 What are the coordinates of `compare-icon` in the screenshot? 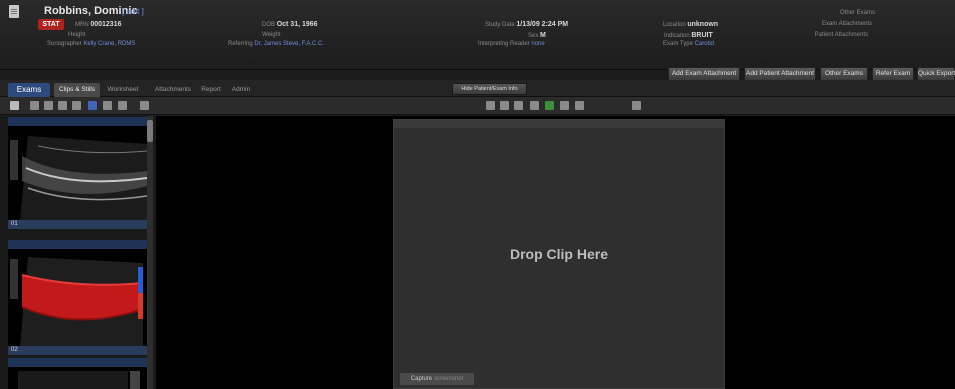 It's located at (518, 105).